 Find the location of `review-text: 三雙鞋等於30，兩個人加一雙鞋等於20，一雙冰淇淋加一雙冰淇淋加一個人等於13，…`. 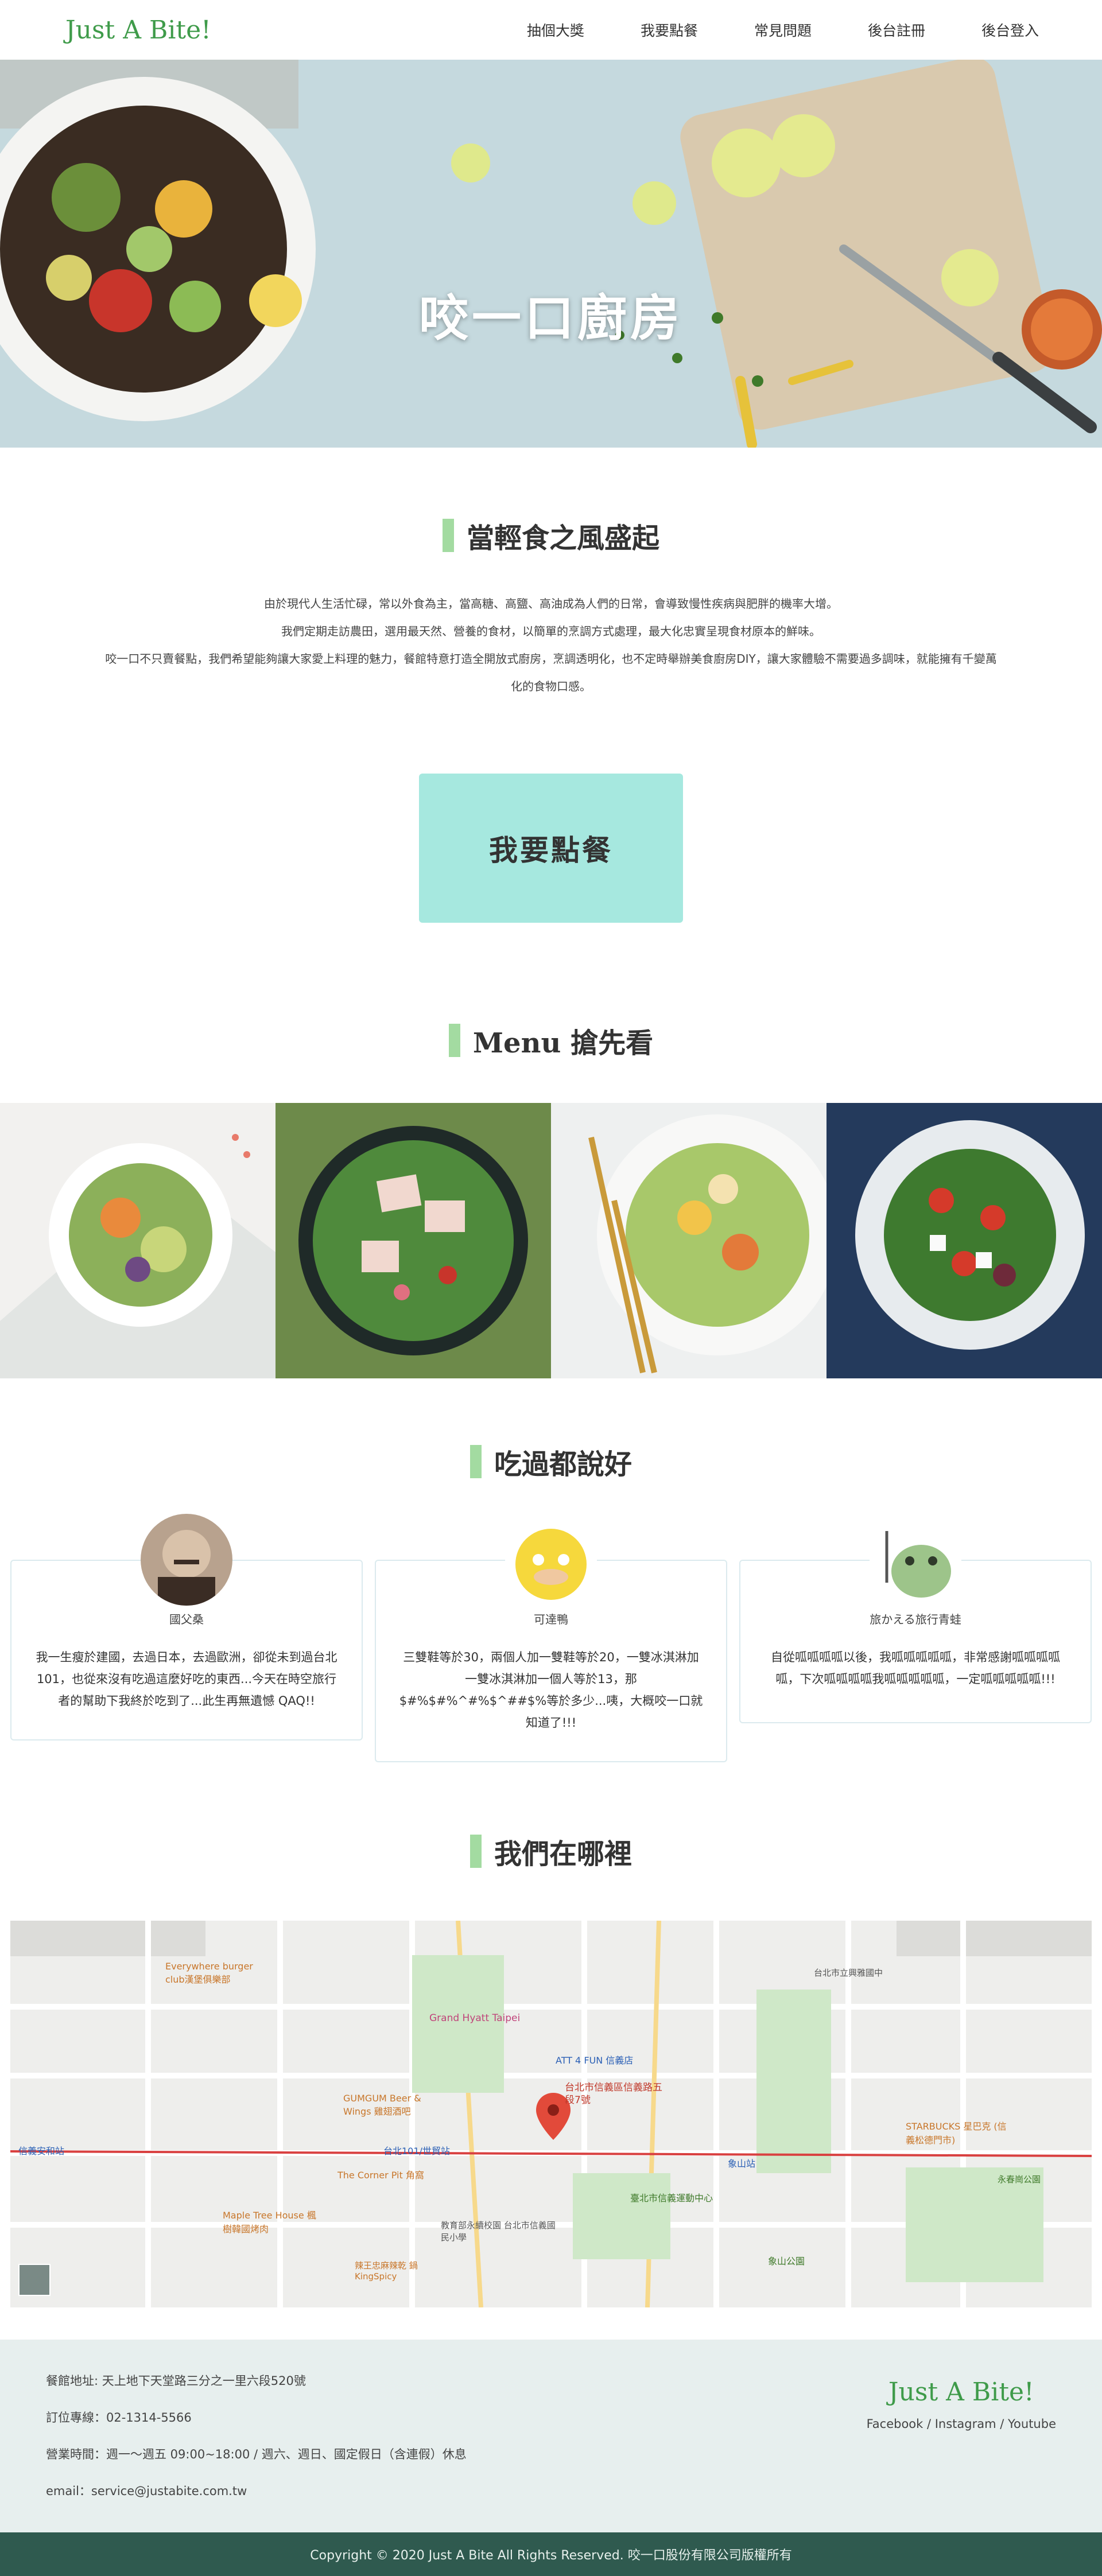

review-text: 三雙鞋等於30，兩個人加一雙鞋等於20，一雙冰淇淋加一雙冰淇淋加一個人等於13，… is located at coordinates (551, 1690).